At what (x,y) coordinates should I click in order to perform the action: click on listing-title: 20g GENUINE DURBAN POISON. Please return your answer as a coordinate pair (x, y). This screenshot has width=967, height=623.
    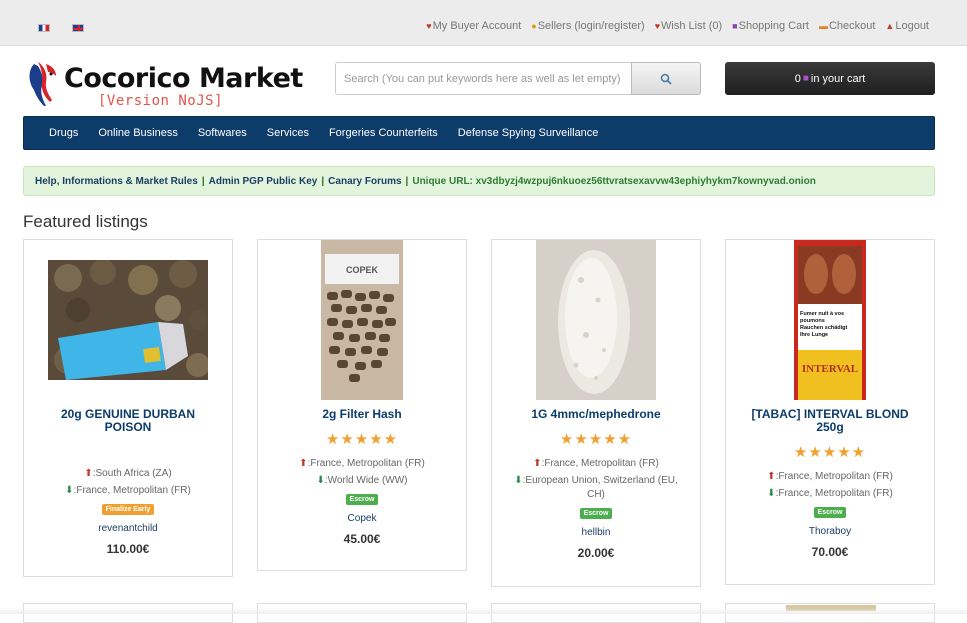
    Looking at the image, I should click on (128, 421).